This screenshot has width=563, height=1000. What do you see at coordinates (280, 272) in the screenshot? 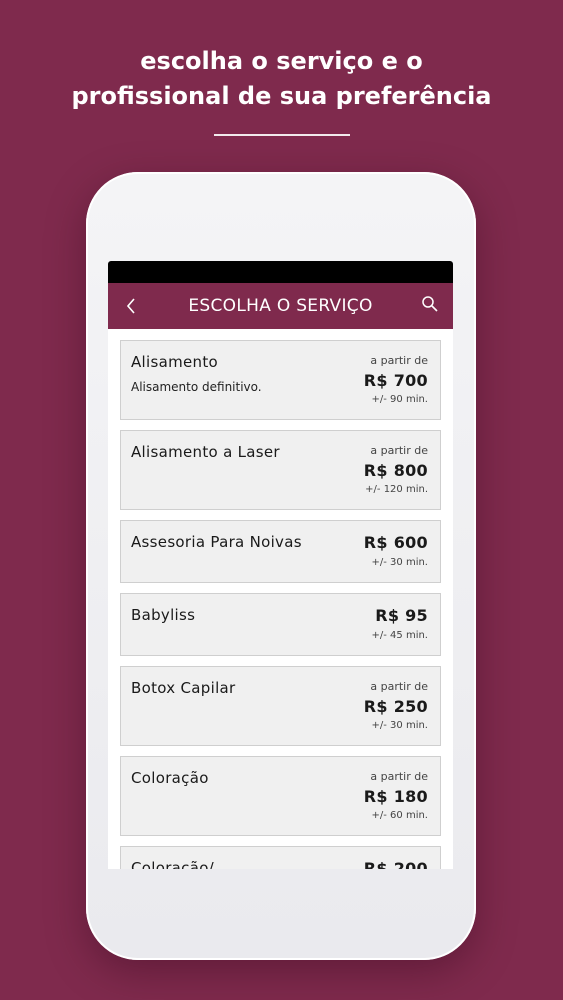
I see `status-bar` at bounding box center [280, 272].